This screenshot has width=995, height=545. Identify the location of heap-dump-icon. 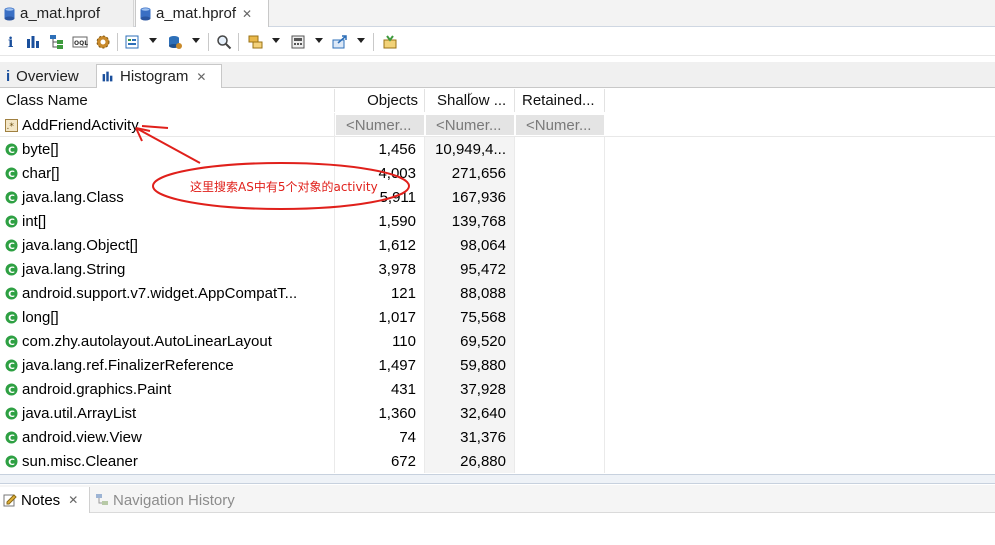
(145, 13).